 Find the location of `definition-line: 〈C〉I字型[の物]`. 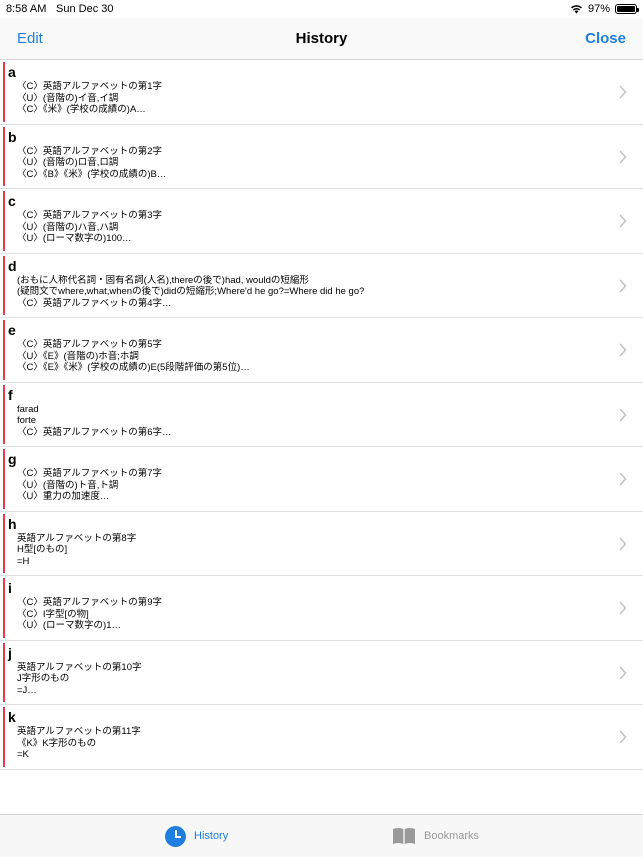

definition-line: 〈C〉I字型[の物] is located at coordinates (53, 614).